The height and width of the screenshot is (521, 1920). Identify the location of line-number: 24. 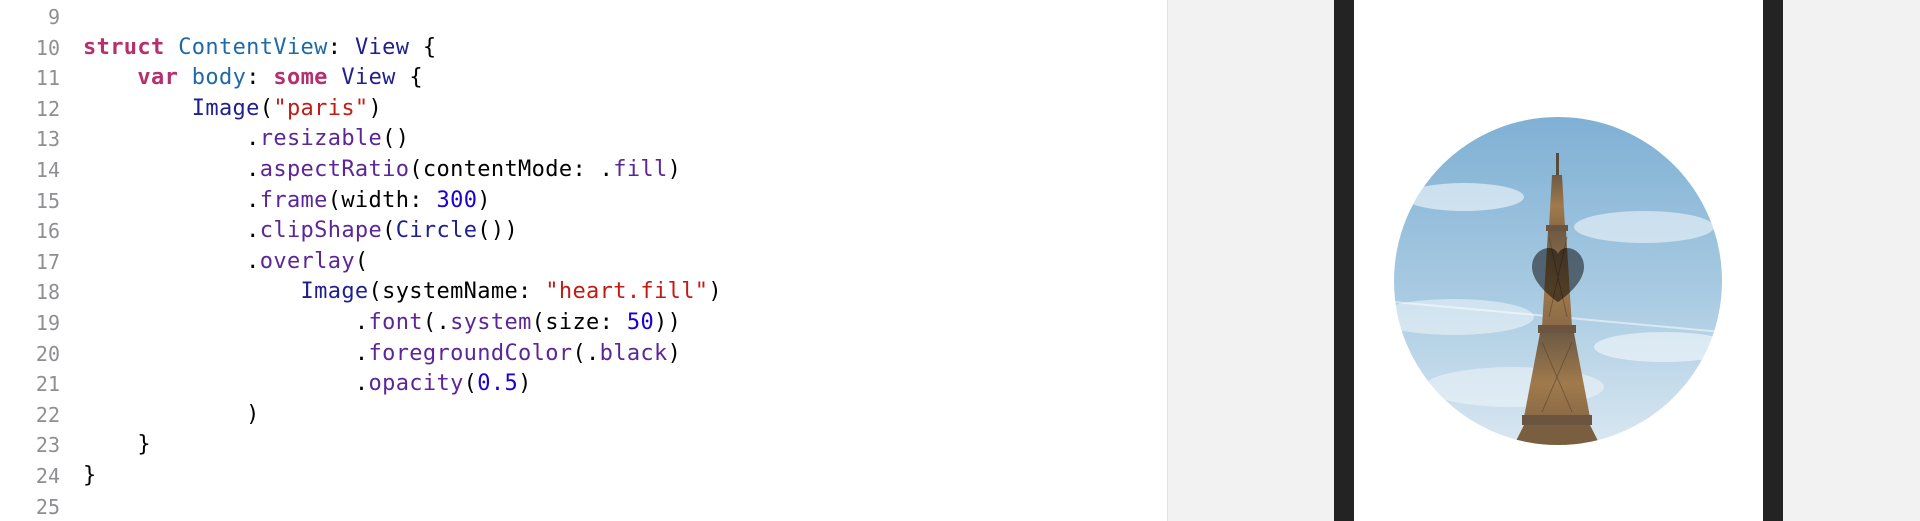
(47, 476).